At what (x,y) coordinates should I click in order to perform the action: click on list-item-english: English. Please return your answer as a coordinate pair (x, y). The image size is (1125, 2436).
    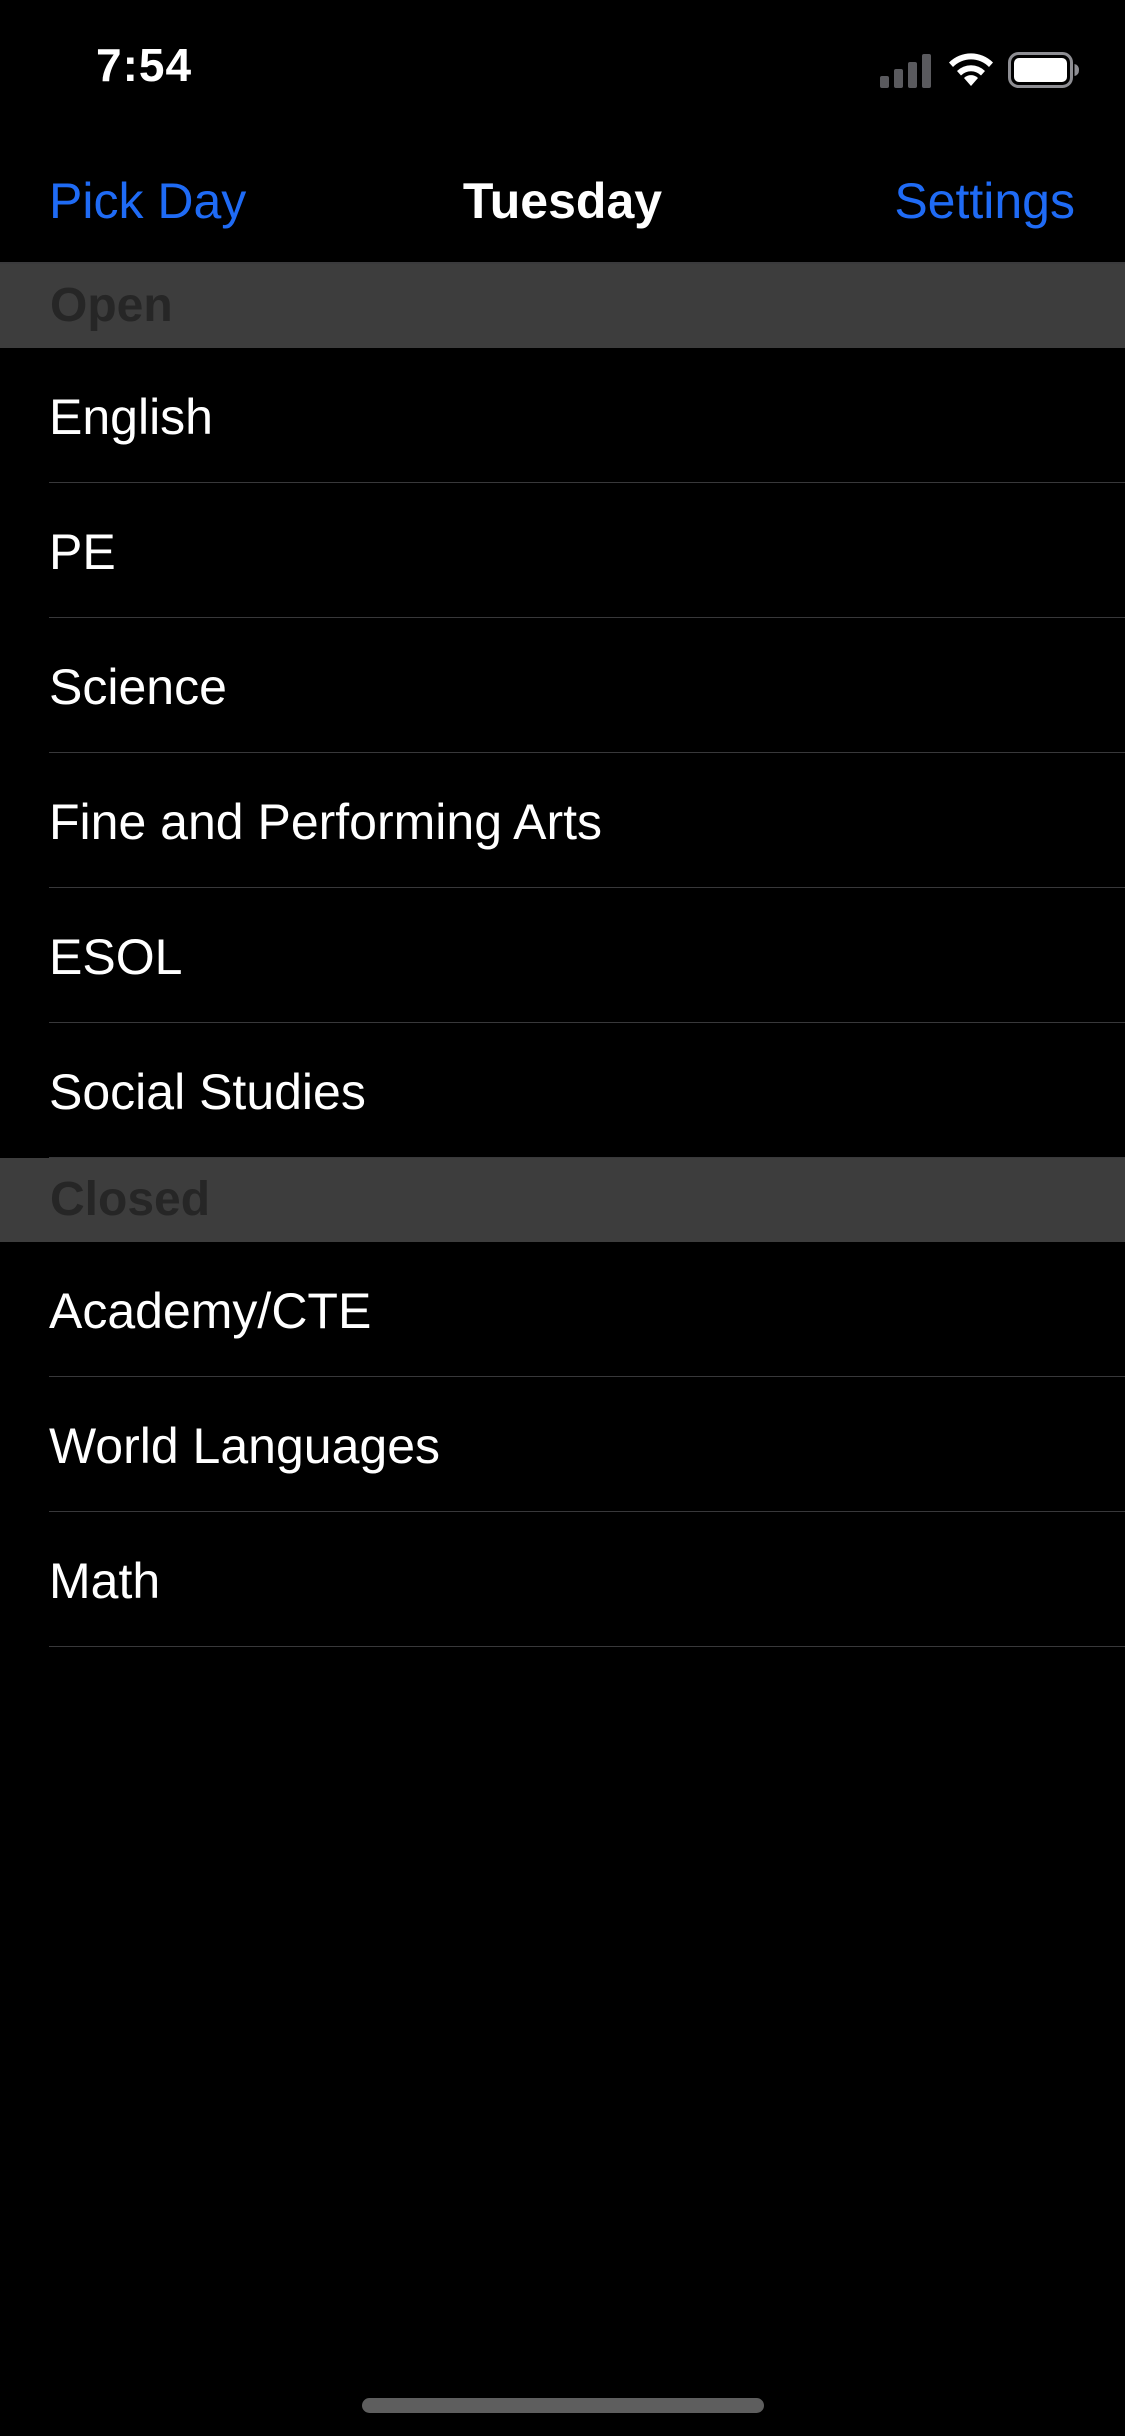
    Looking at the image, I should click on (562, 415).